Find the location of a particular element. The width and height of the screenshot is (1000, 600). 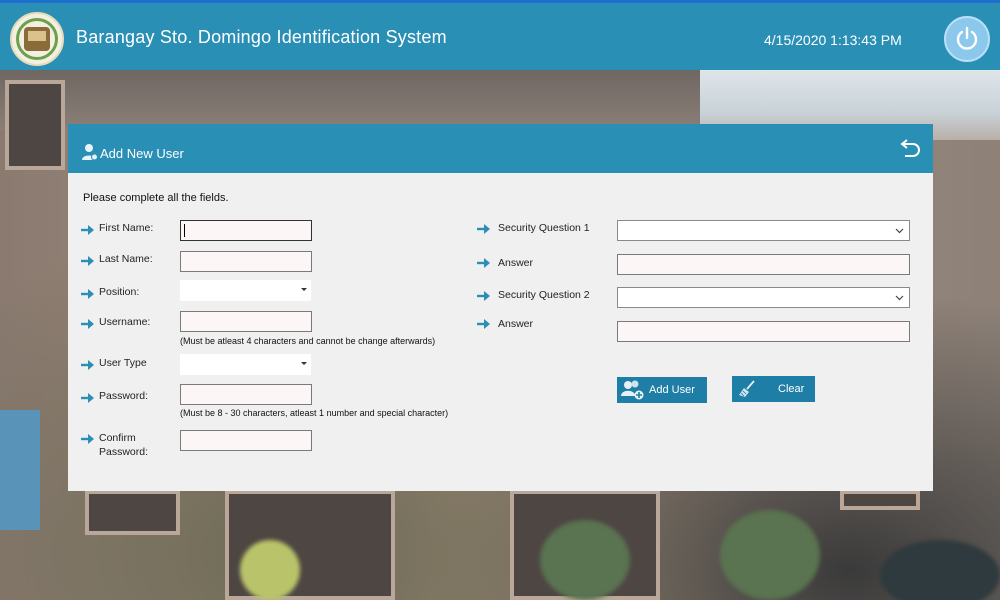

clear-button-label: Clear is located at coordinates (791, 389).